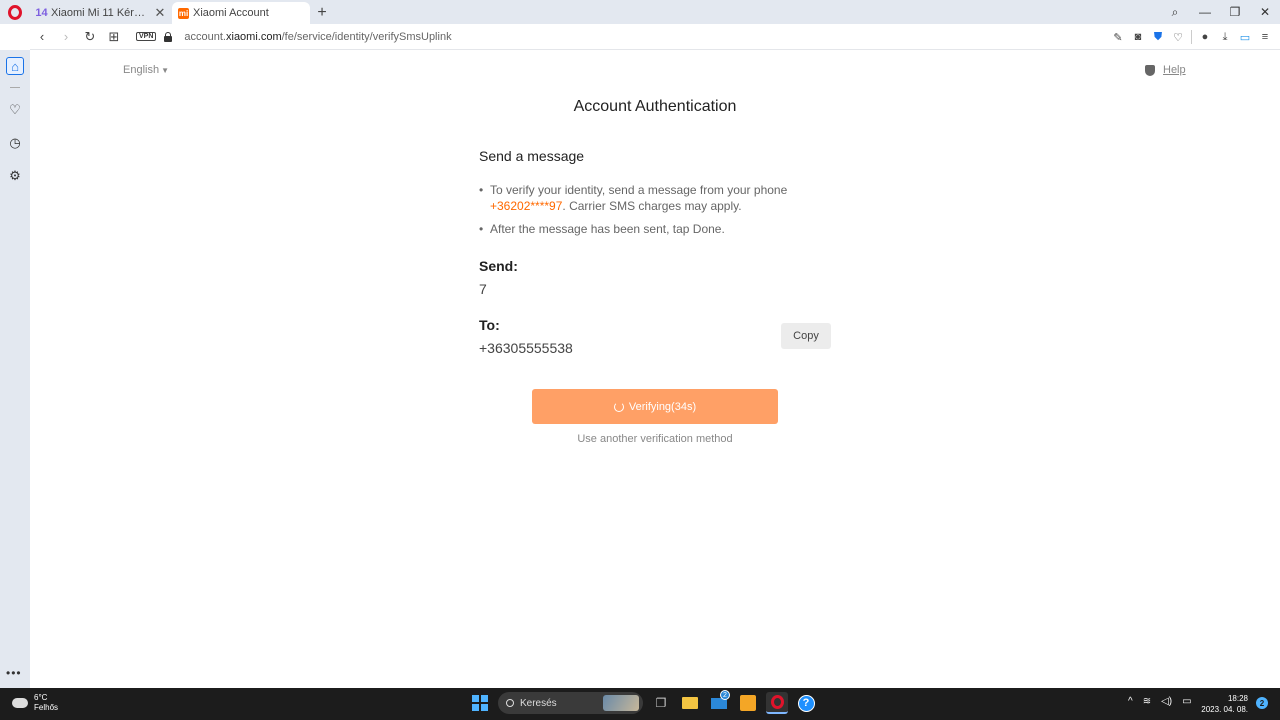 This screenshot has height=720, width=1280. Describe the element at coordinates (483, 289) in the screenshot. I see `send-value: 7` at that location.